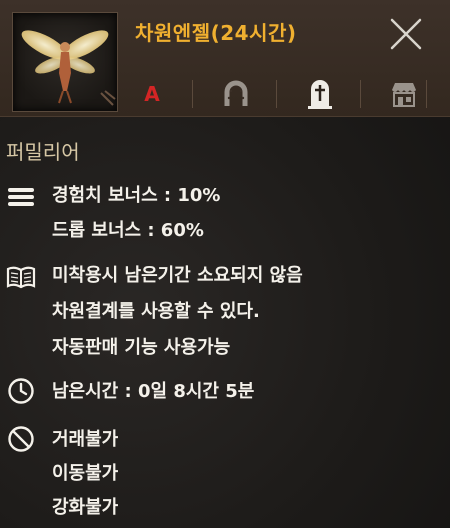 The image size is (450, 528). I want to click on remaining-time: 남은시간 : 0일 8시간 5분, so click(153, 391).